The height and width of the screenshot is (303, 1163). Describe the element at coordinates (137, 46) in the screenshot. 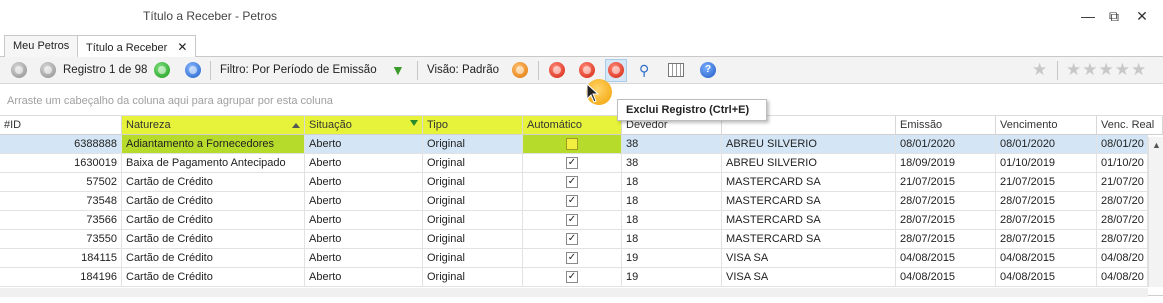

I see `tab-titulo-a-receber: Título a Receber ✕` at that location.